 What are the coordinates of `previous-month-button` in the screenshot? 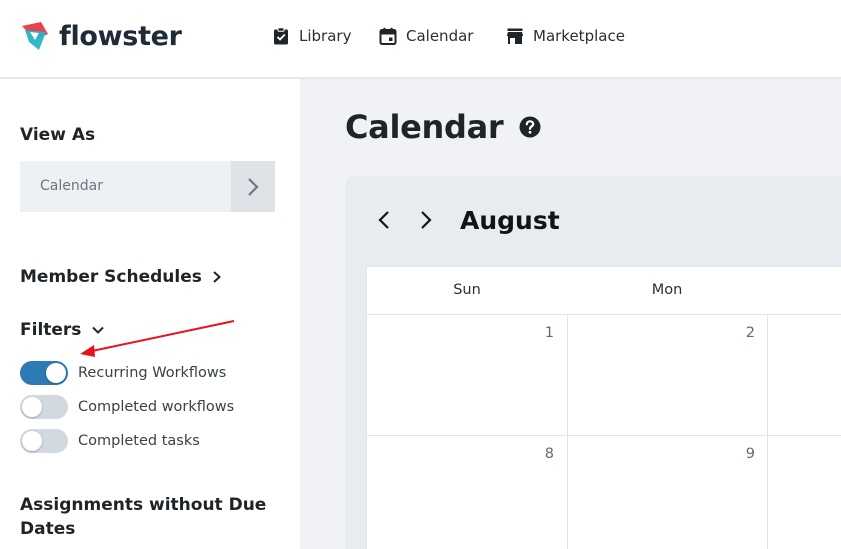 It's located at (384, 220).